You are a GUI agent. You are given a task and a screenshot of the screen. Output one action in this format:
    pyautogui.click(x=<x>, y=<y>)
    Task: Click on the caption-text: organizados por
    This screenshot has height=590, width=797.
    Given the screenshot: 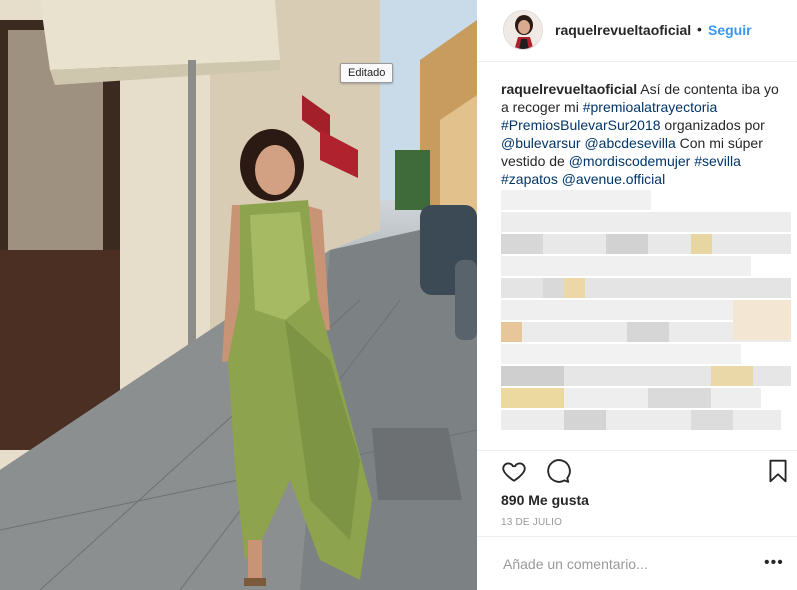 What is the action you would take?
    pyautogui.click(x=712, y=125)
    